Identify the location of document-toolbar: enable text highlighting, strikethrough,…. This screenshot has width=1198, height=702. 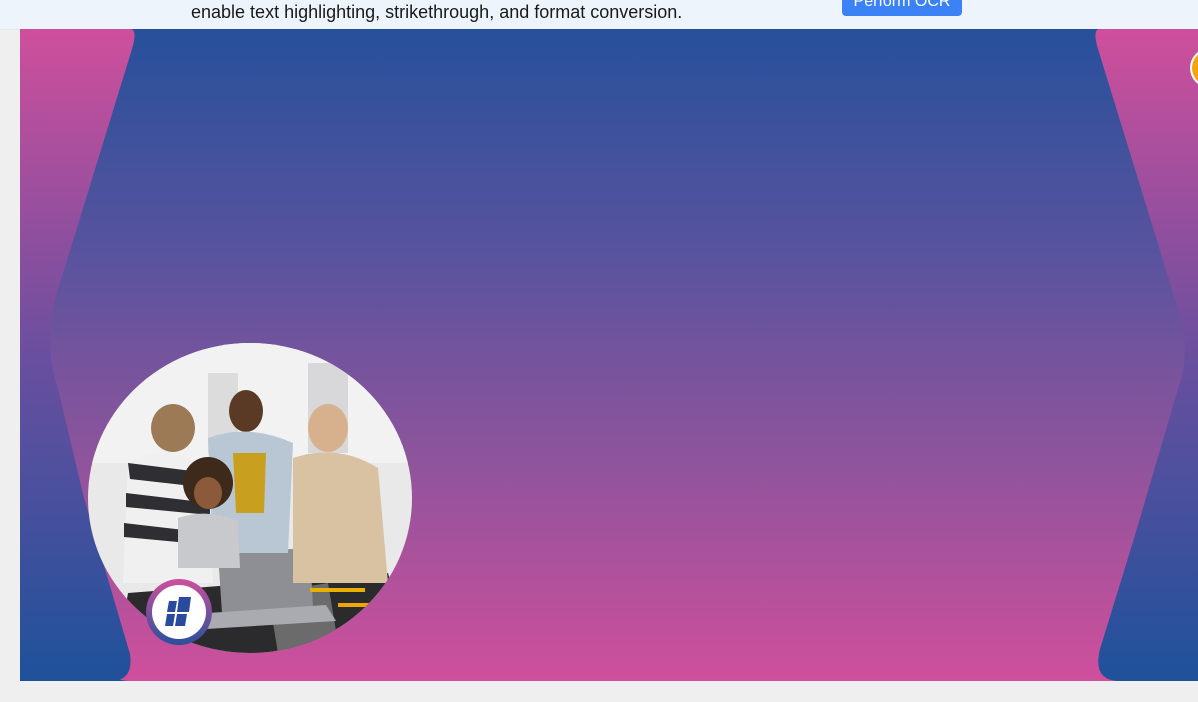
(599, 15).